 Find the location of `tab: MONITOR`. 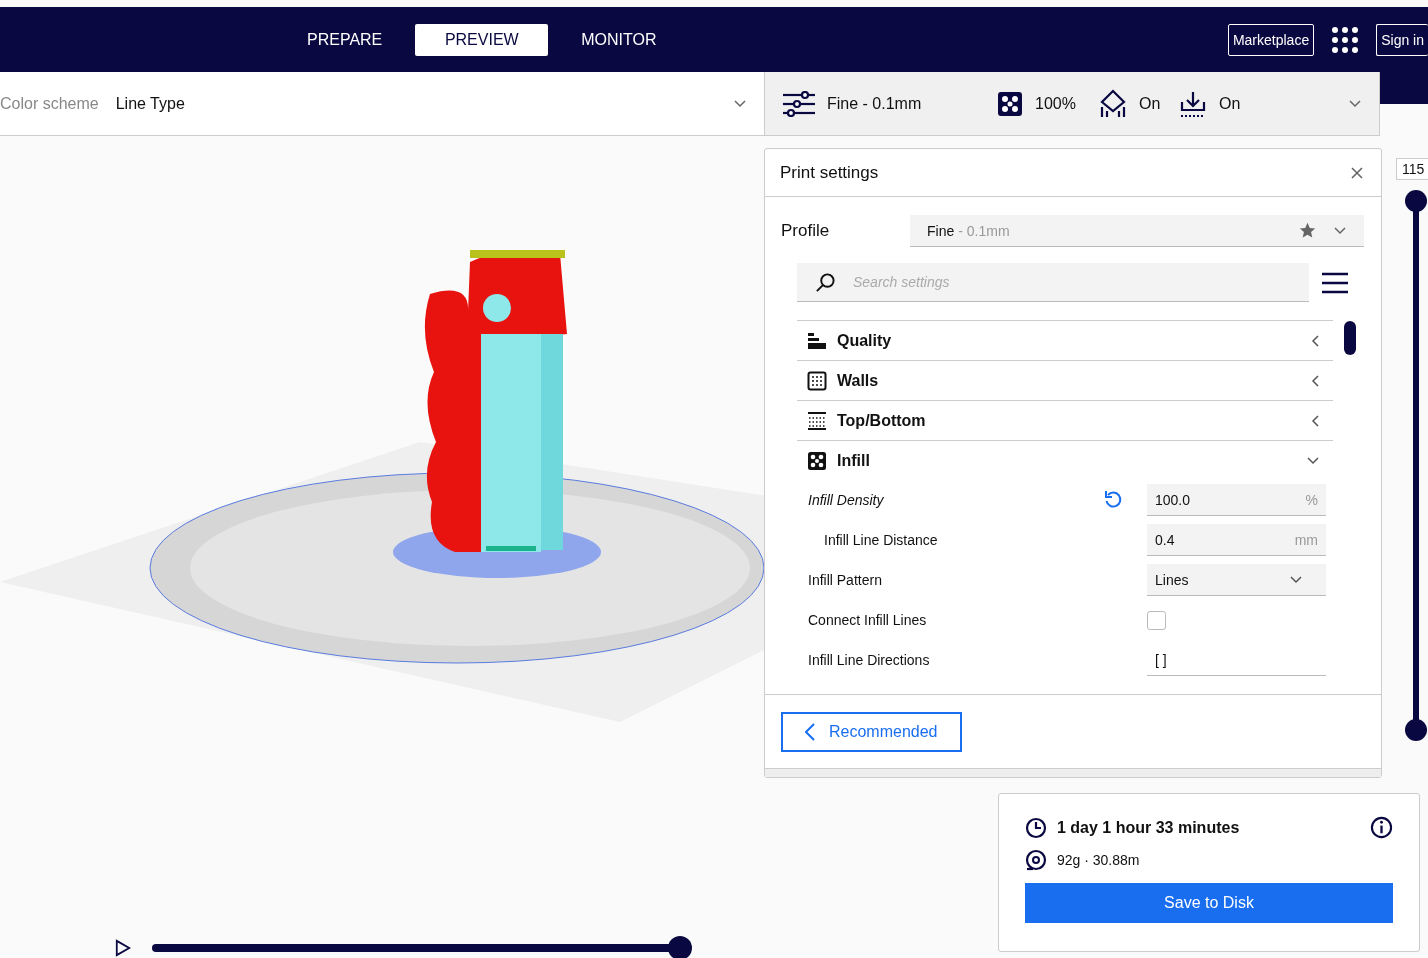

tab: MONITOR is located at coordinates (619, 39).